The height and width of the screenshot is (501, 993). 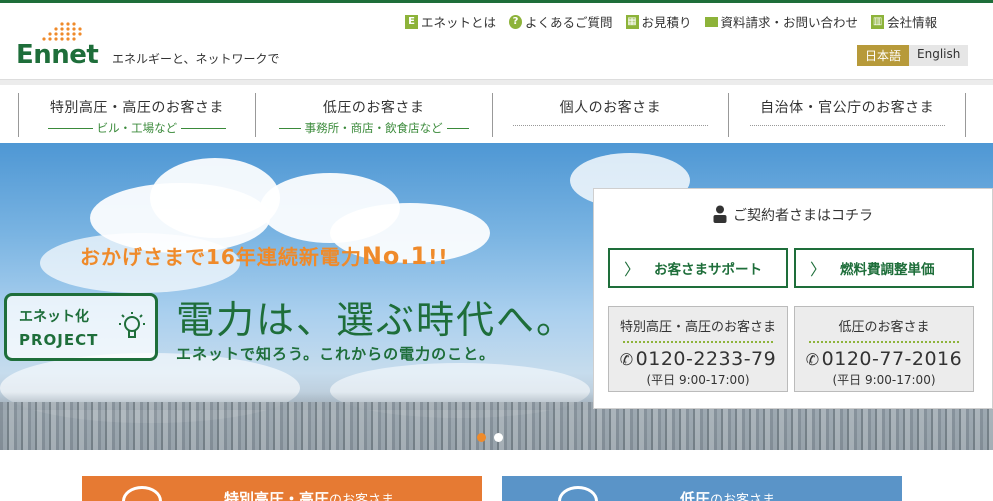 I want to click on contract-panel-title: ご契約者さまはコチラ, so click(x=793, y=215).